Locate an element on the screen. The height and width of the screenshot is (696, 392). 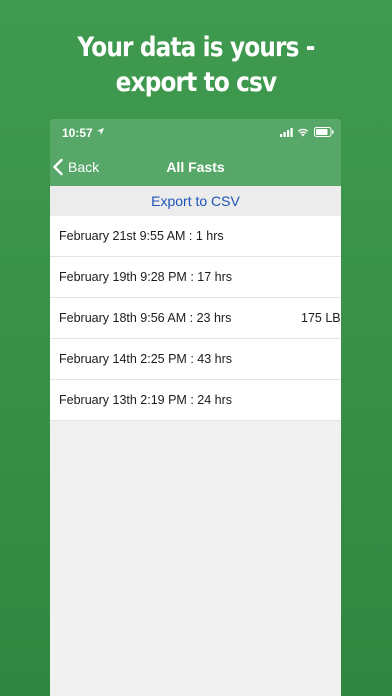
fast-entry-label: February 14th 2:25 PM : 43 hrs is located at coordinates (146, 359).